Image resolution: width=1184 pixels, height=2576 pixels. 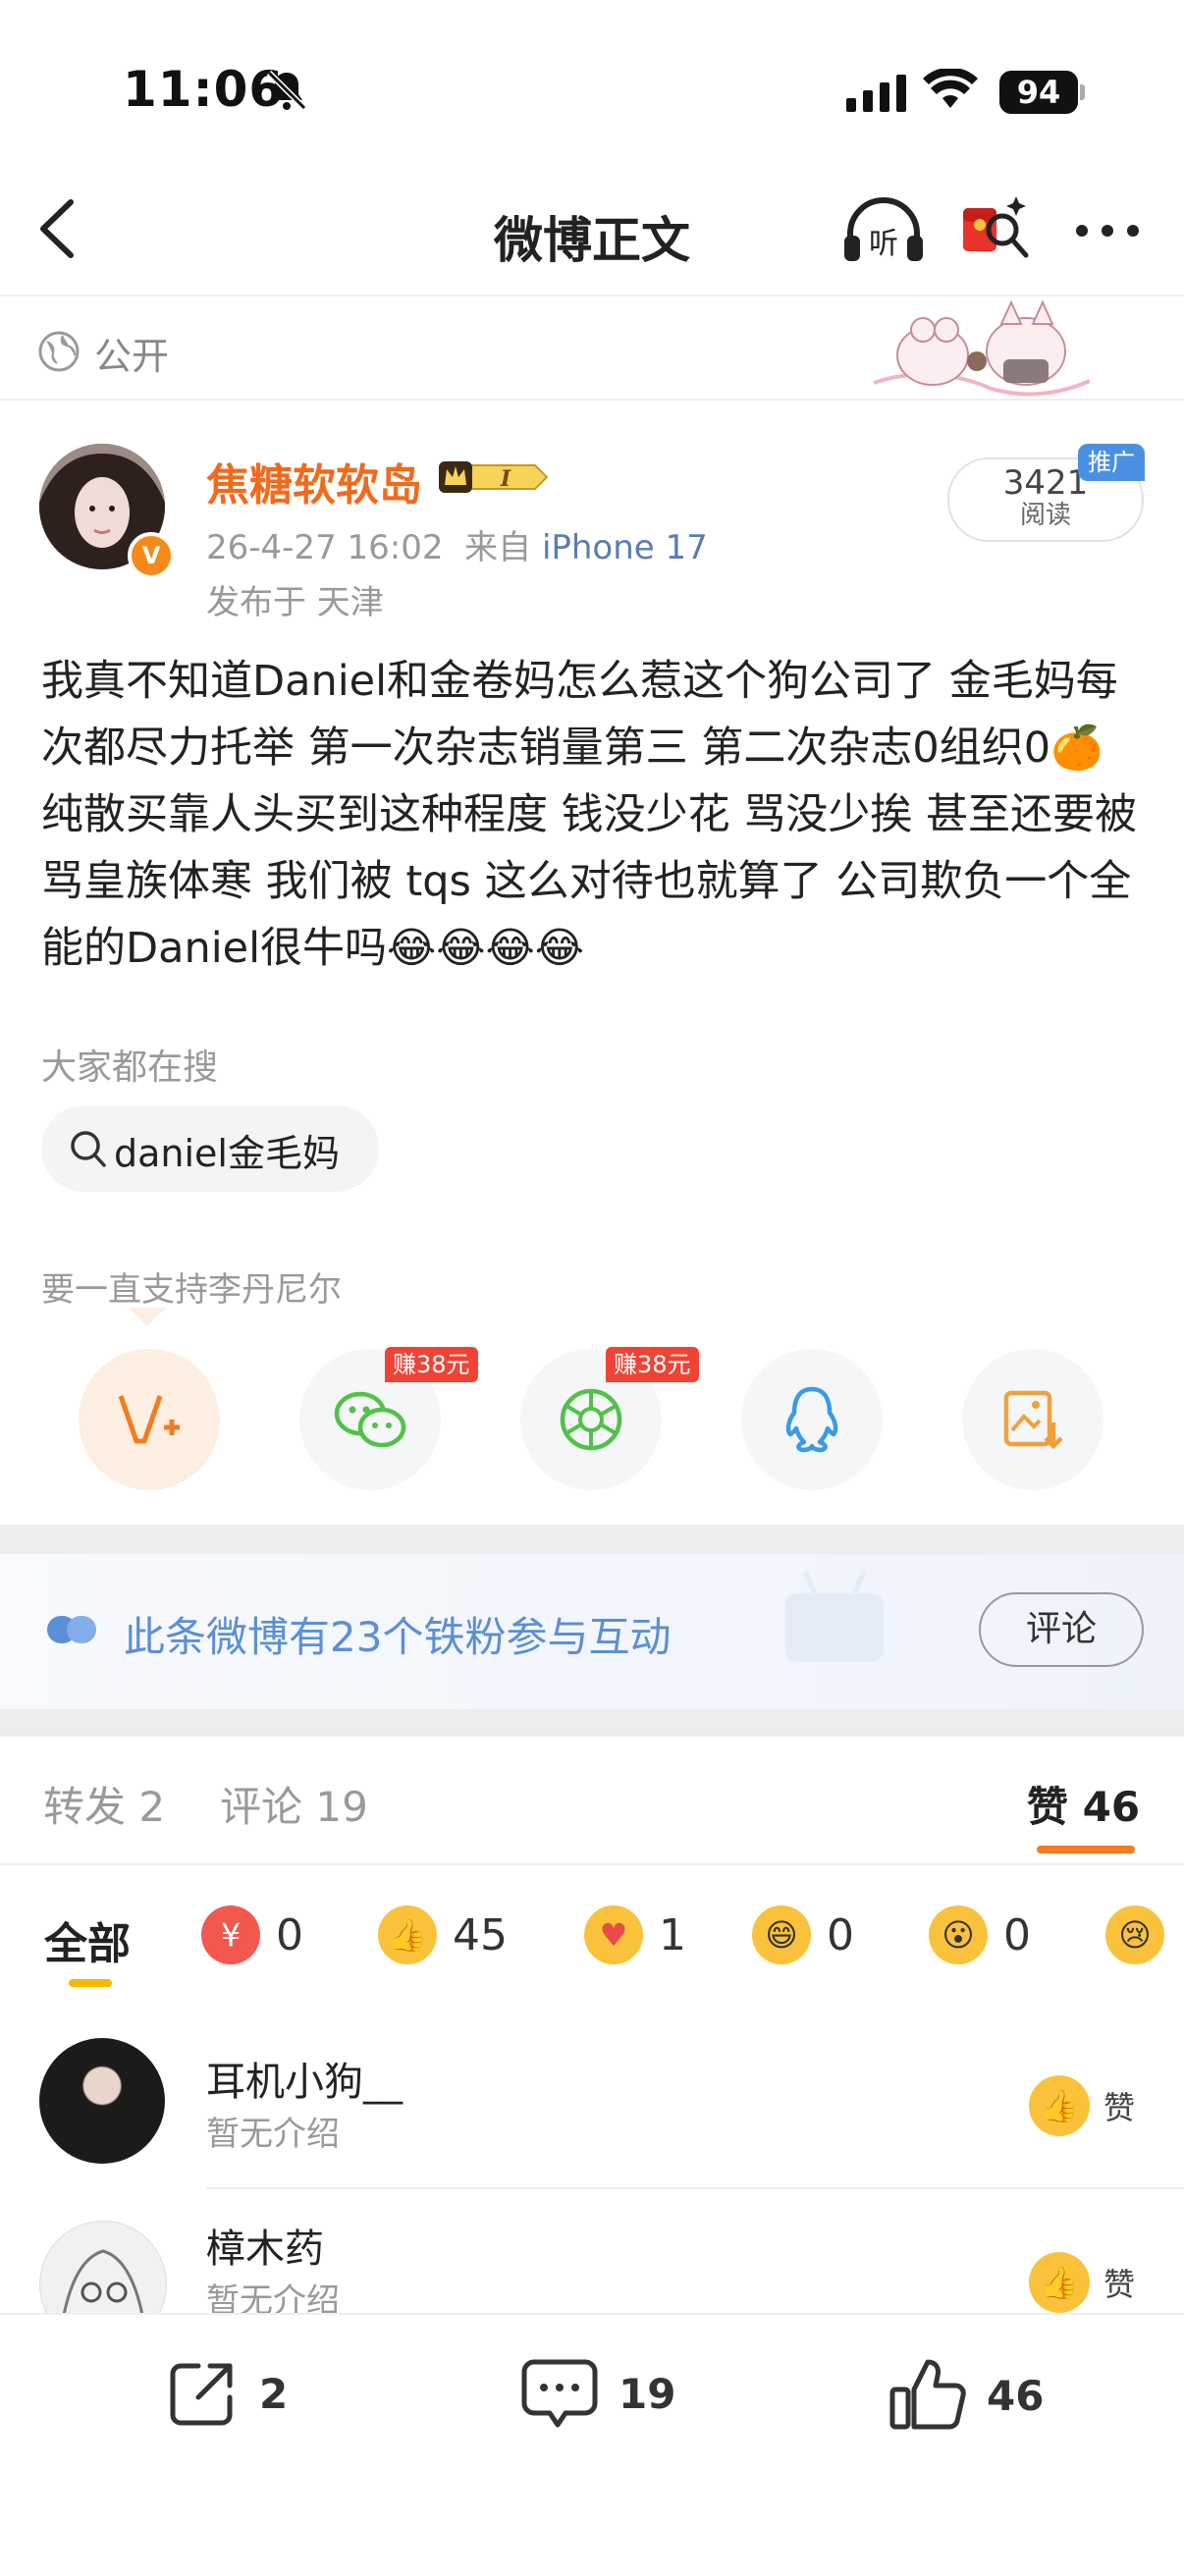 I want to click on comment-button: 评论, so click(x=1062, y=1629).